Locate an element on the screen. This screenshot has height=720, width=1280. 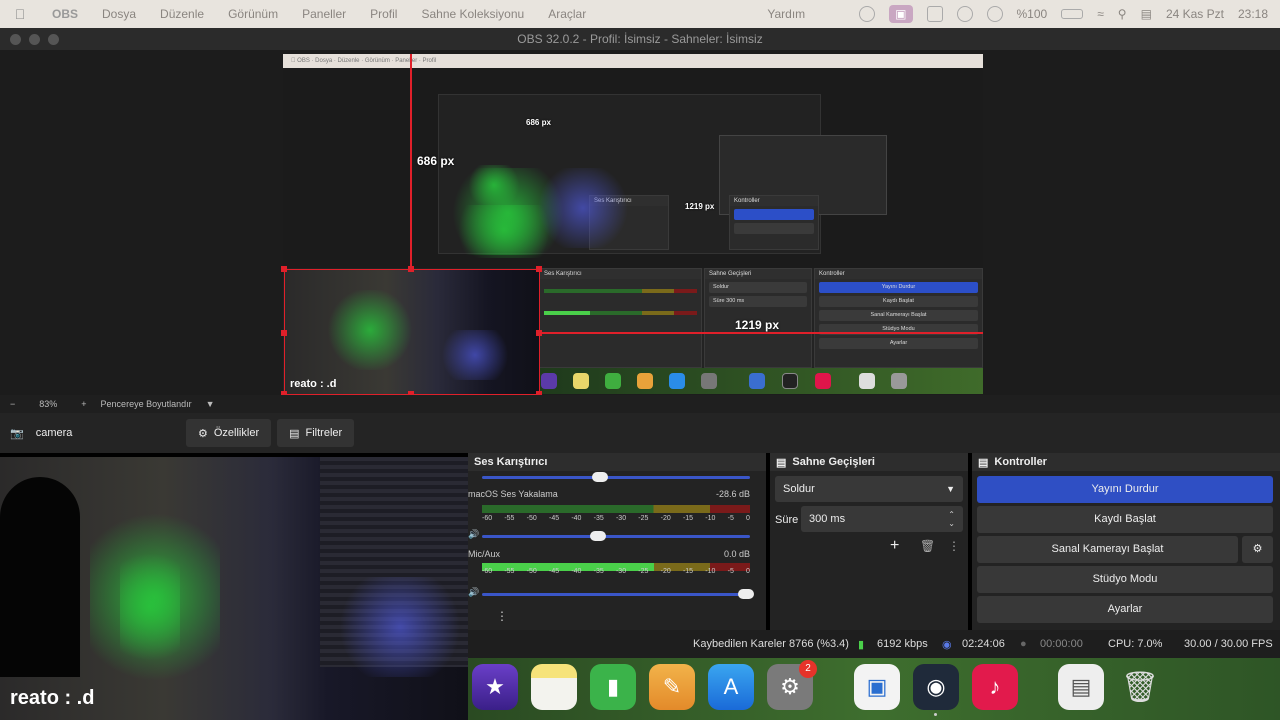
guide-line-vertical is located at coordinates (411, 161).